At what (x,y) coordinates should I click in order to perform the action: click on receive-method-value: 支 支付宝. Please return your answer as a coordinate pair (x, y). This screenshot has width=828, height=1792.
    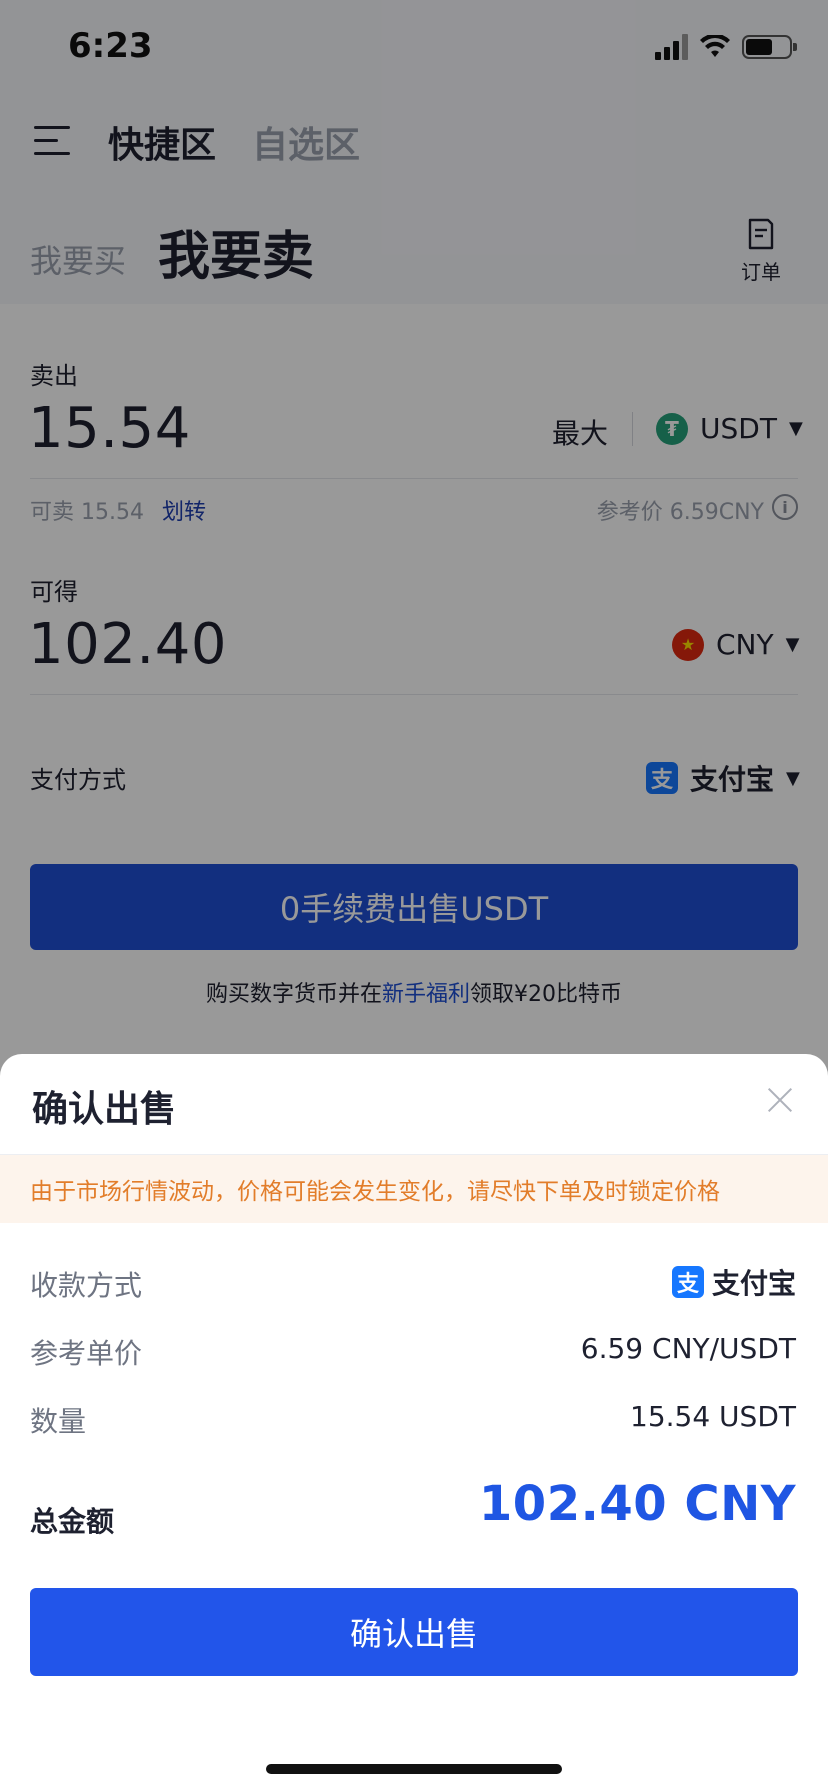
    Looking at the image, I should click on (733, 1282).